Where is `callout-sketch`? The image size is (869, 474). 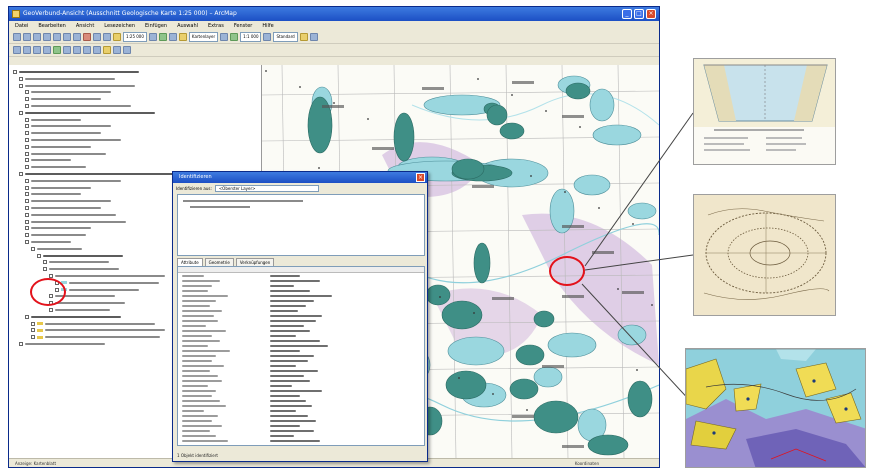 callout-sketch is located at coordinates (764, 255).